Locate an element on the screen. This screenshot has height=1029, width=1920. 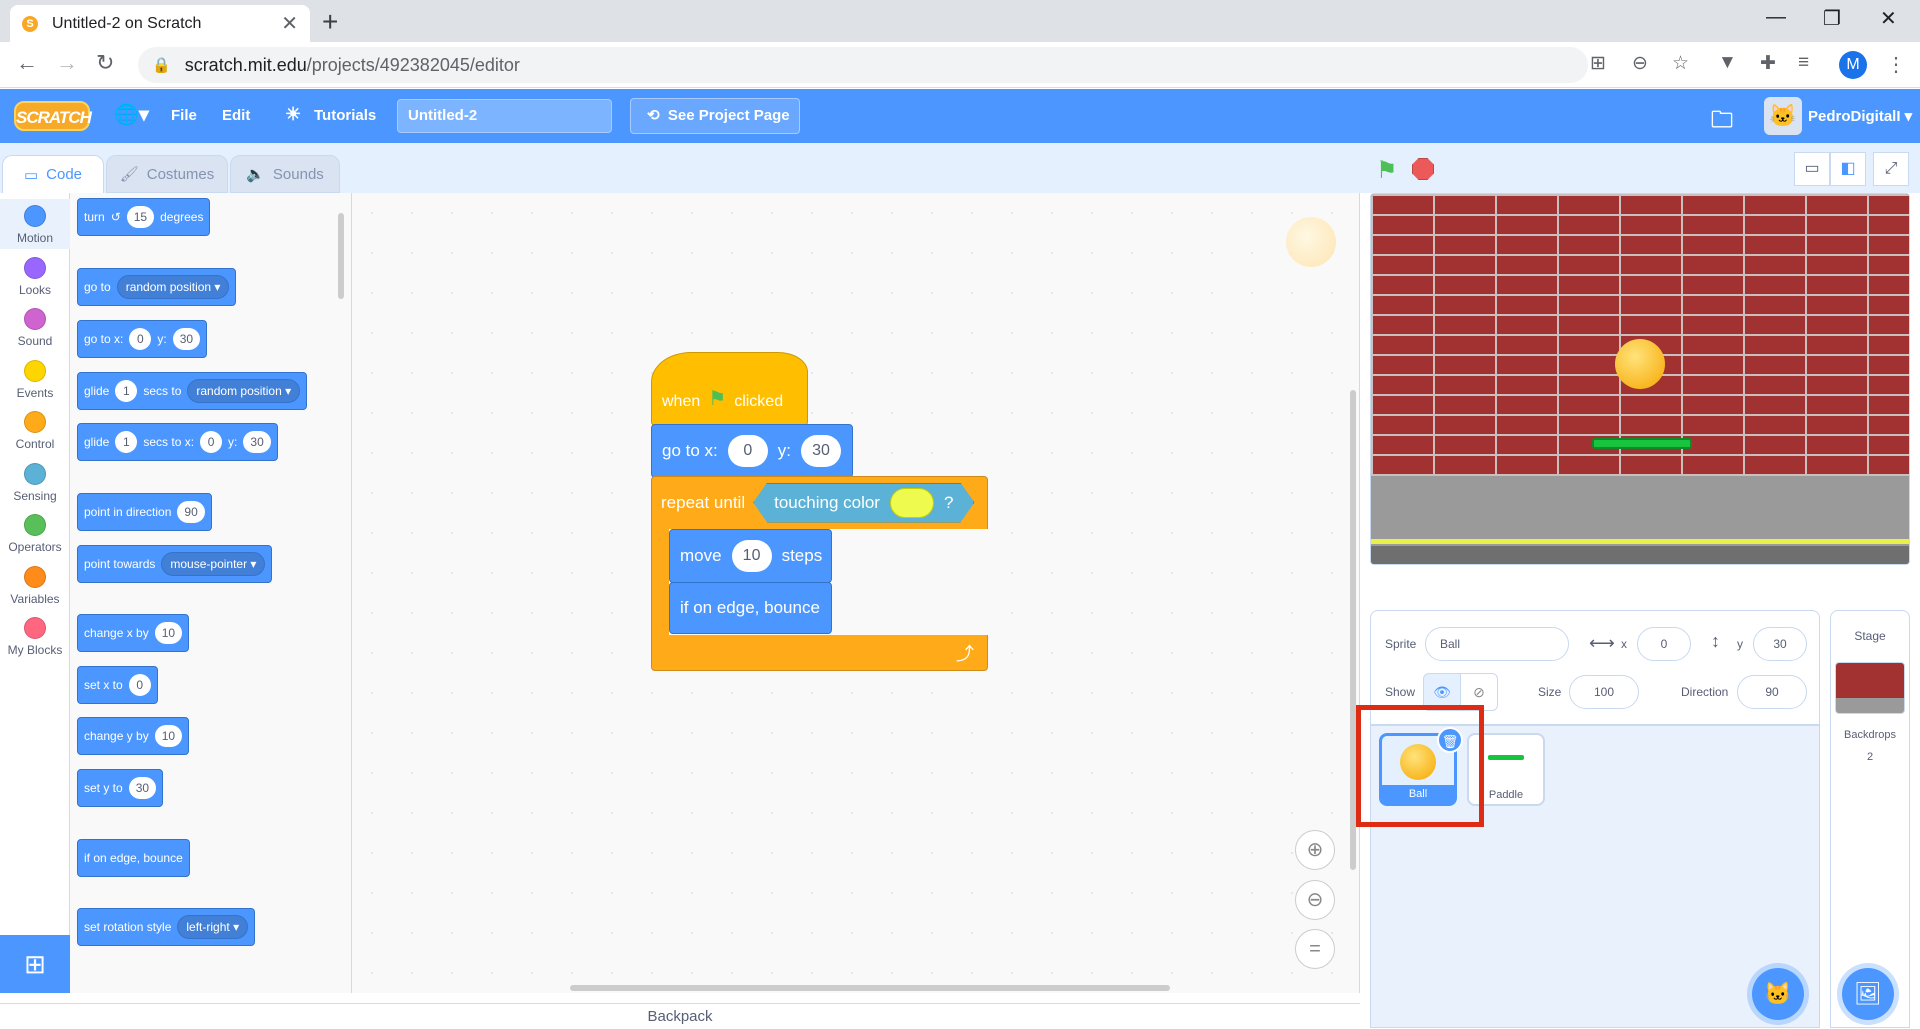
zoom-in-button: ⊕ is located at coordinates (1315, 850).